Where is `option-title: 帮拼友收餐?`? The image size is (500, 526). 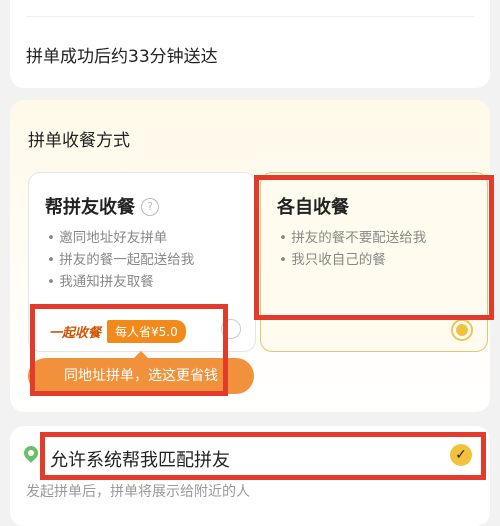 option-title: 帮拼友收餐? is located at coordinates (102, 206).